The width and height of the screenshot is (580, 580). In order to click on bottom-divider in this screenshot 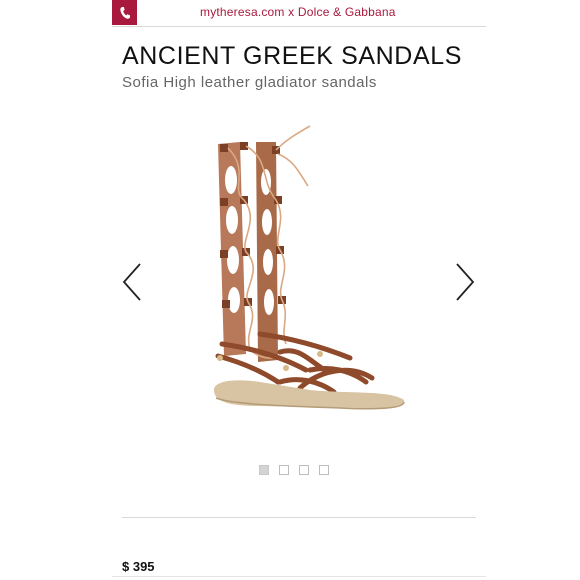, I will do `click(299, 576)`.